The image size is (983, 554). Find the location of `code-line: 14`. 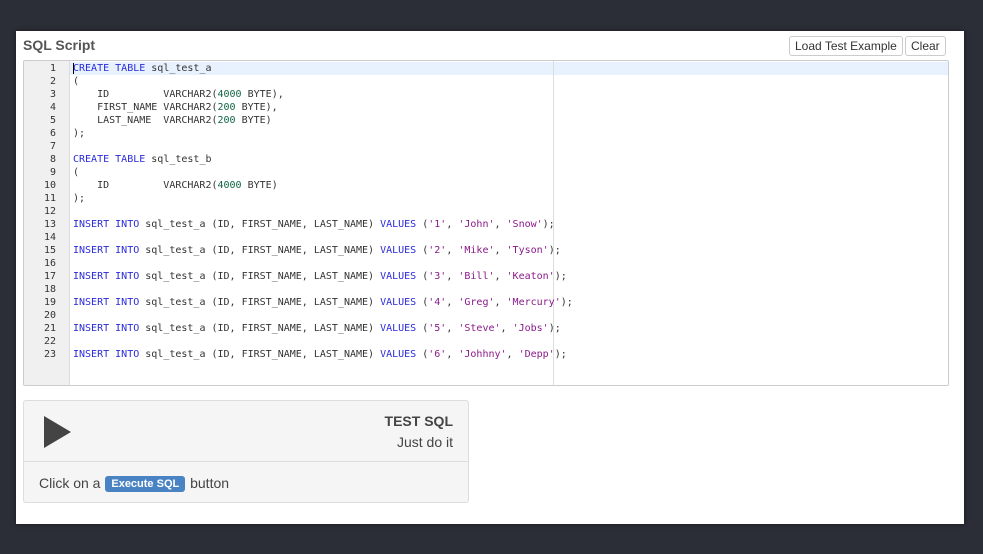

code-line: 14 is located at coordinates (486, 237).